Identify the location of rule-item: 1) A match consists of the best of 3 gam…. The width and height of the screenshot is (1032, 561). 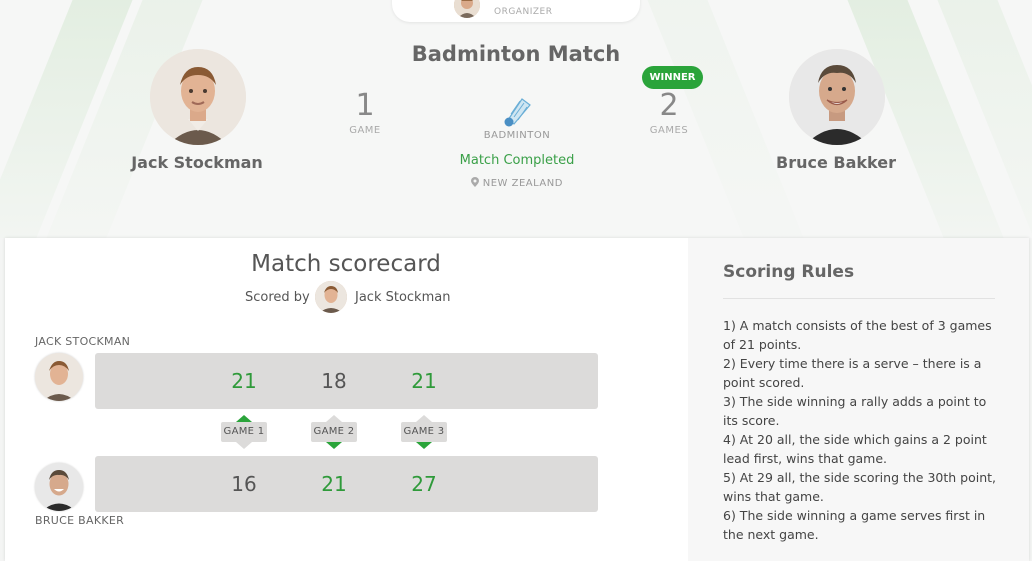
(857, 335).